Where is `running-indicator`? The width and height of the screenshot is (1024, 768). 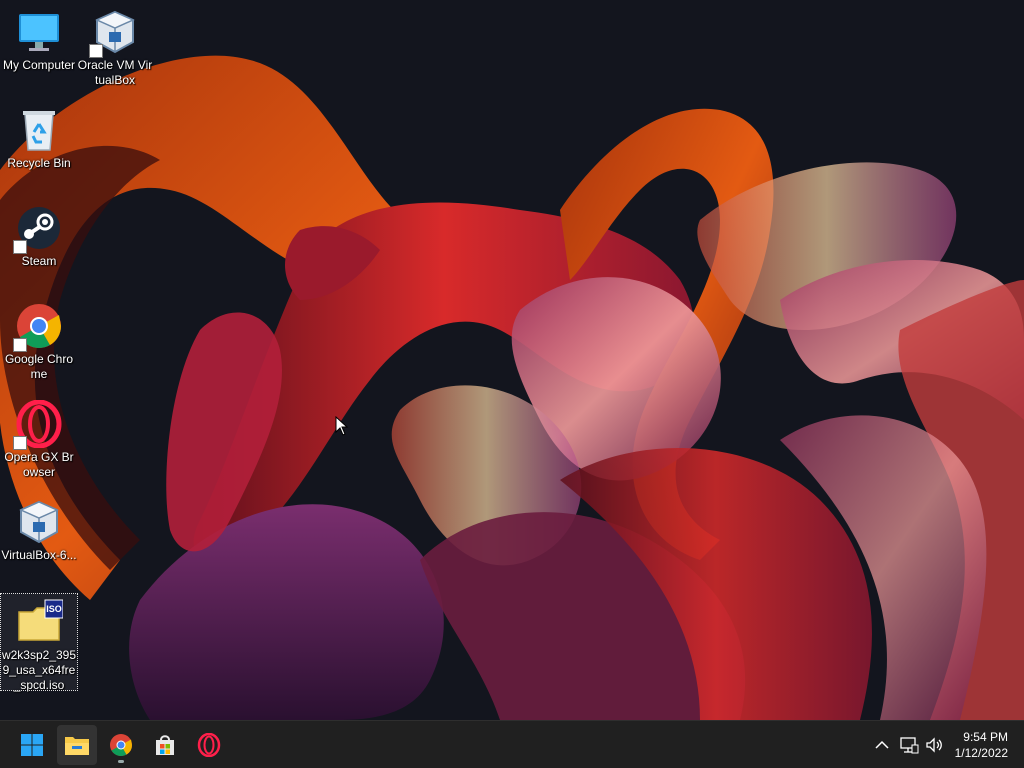 running-indicator is located at coordinates (121, 761).